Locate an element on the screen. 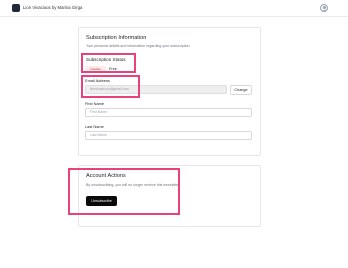 The width and height of the screenshot is (348, 268). first-name-label: First Name is located at coordinates (95, 103).